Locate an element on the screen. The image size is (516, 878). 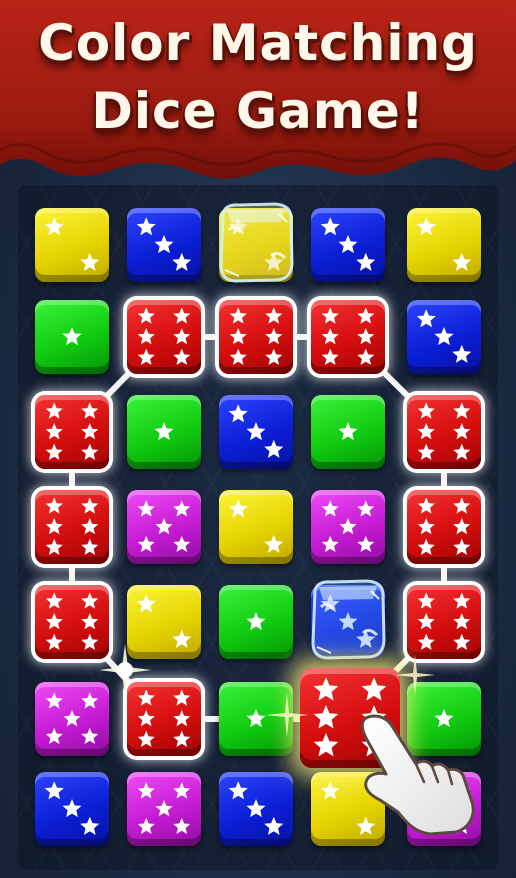
title-line-1: Color Matching is located at coordinates (258, 43).